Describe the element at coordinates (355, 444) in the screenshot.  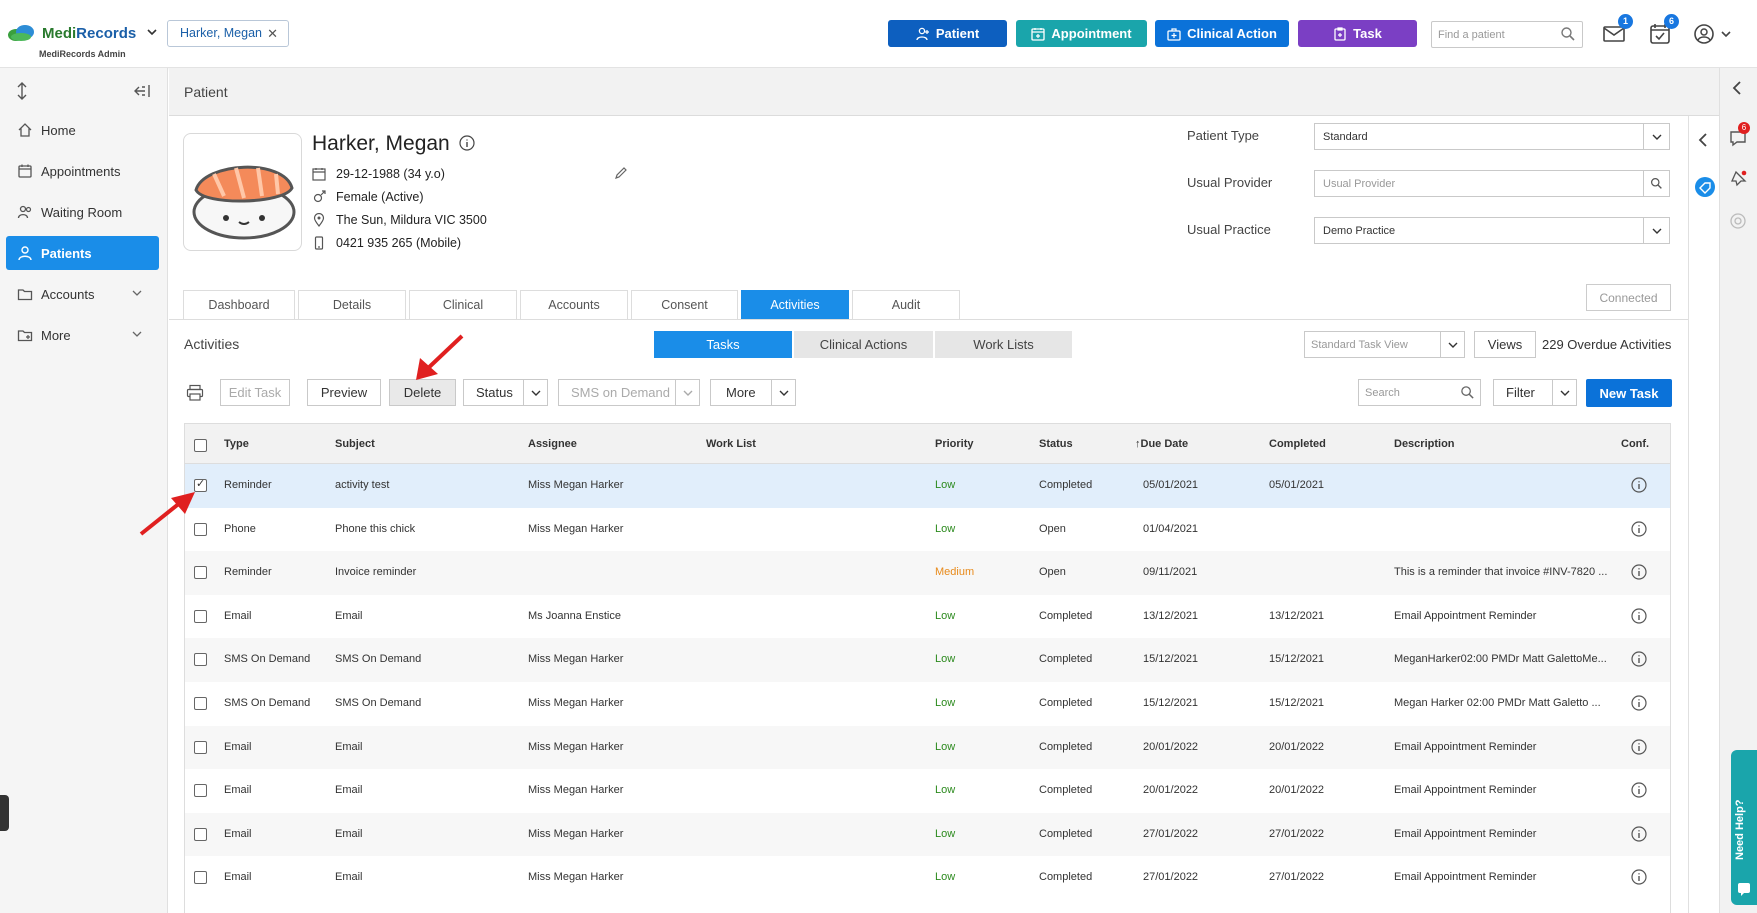
I see `column-header-subject: Subject` at that location.